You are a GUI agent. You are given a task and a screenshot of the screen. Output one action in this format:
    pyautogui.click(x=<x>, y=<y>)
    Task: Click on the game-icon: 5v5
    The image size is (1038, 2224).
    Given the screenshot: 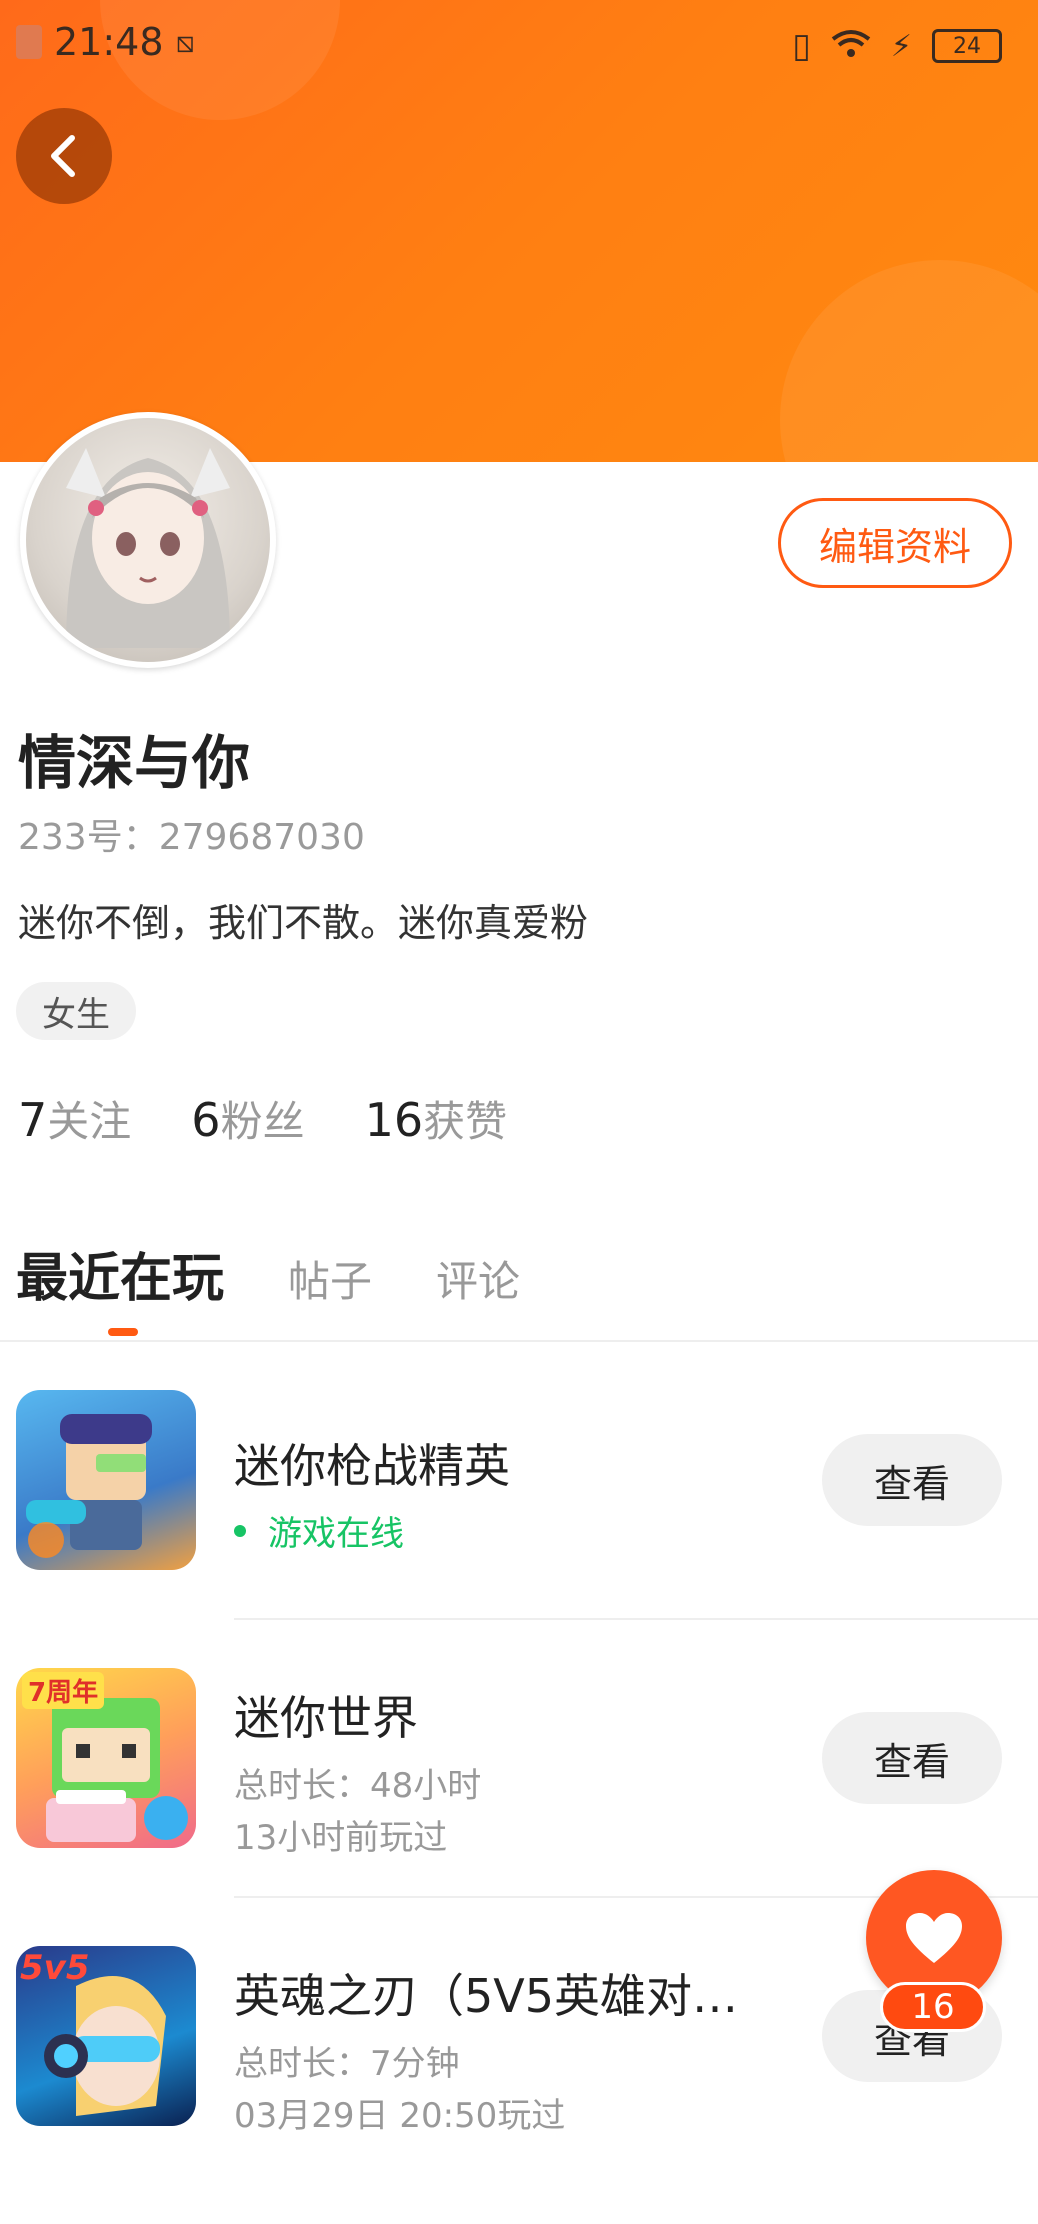 What is the action you would take?
    pyautogui.click(x=106, y=2036)
    